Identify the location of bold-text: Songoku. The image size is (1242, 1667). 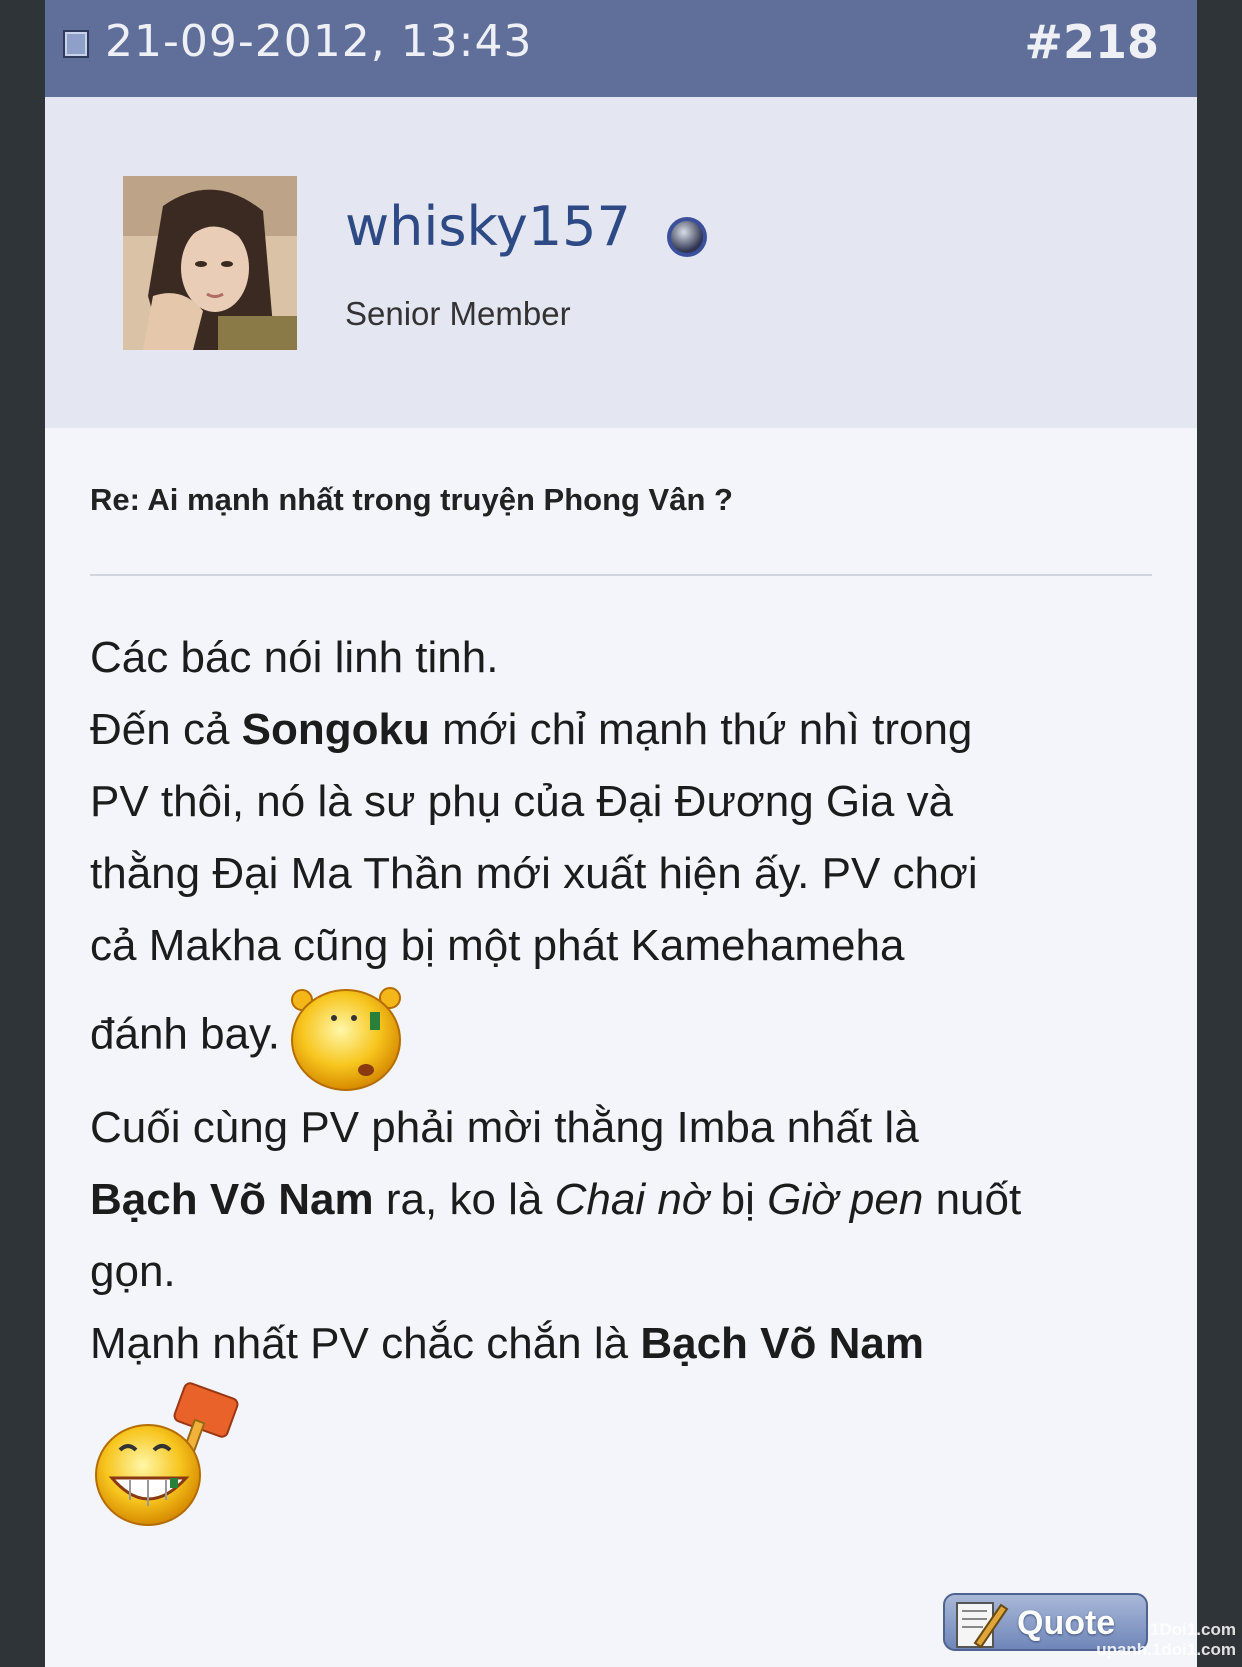
(335, 729).